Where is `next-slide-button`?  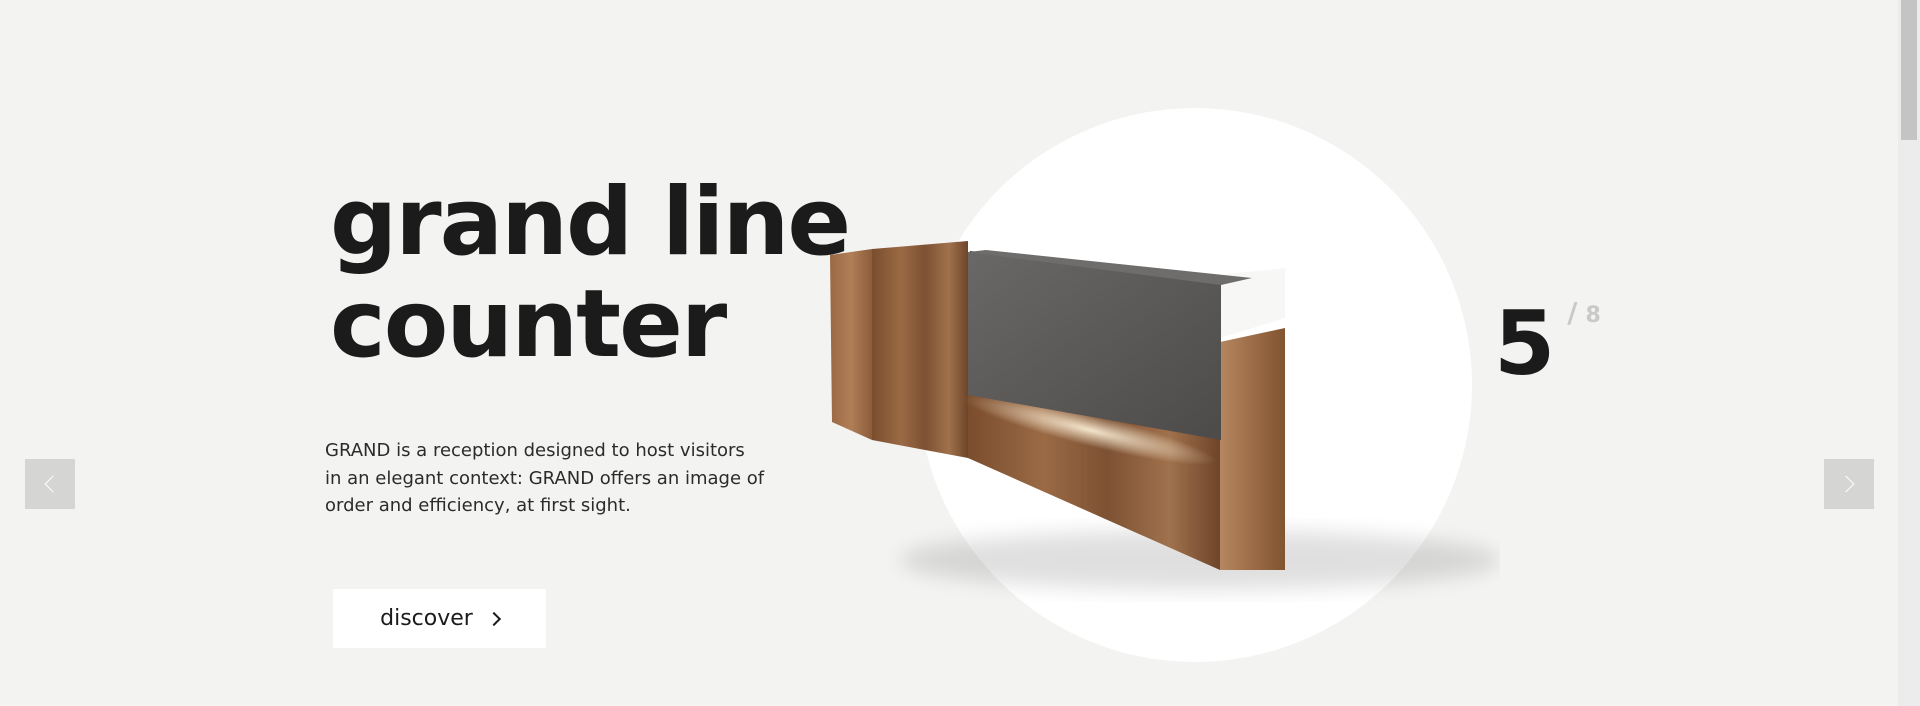
next-slide-button is located at coordinates (1849, 484).